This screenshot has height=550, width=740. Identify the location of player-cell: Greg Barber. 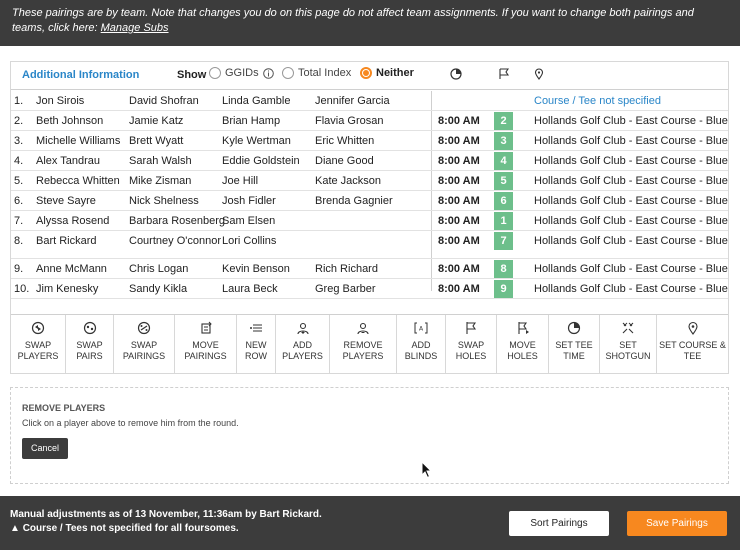
(345, 289).